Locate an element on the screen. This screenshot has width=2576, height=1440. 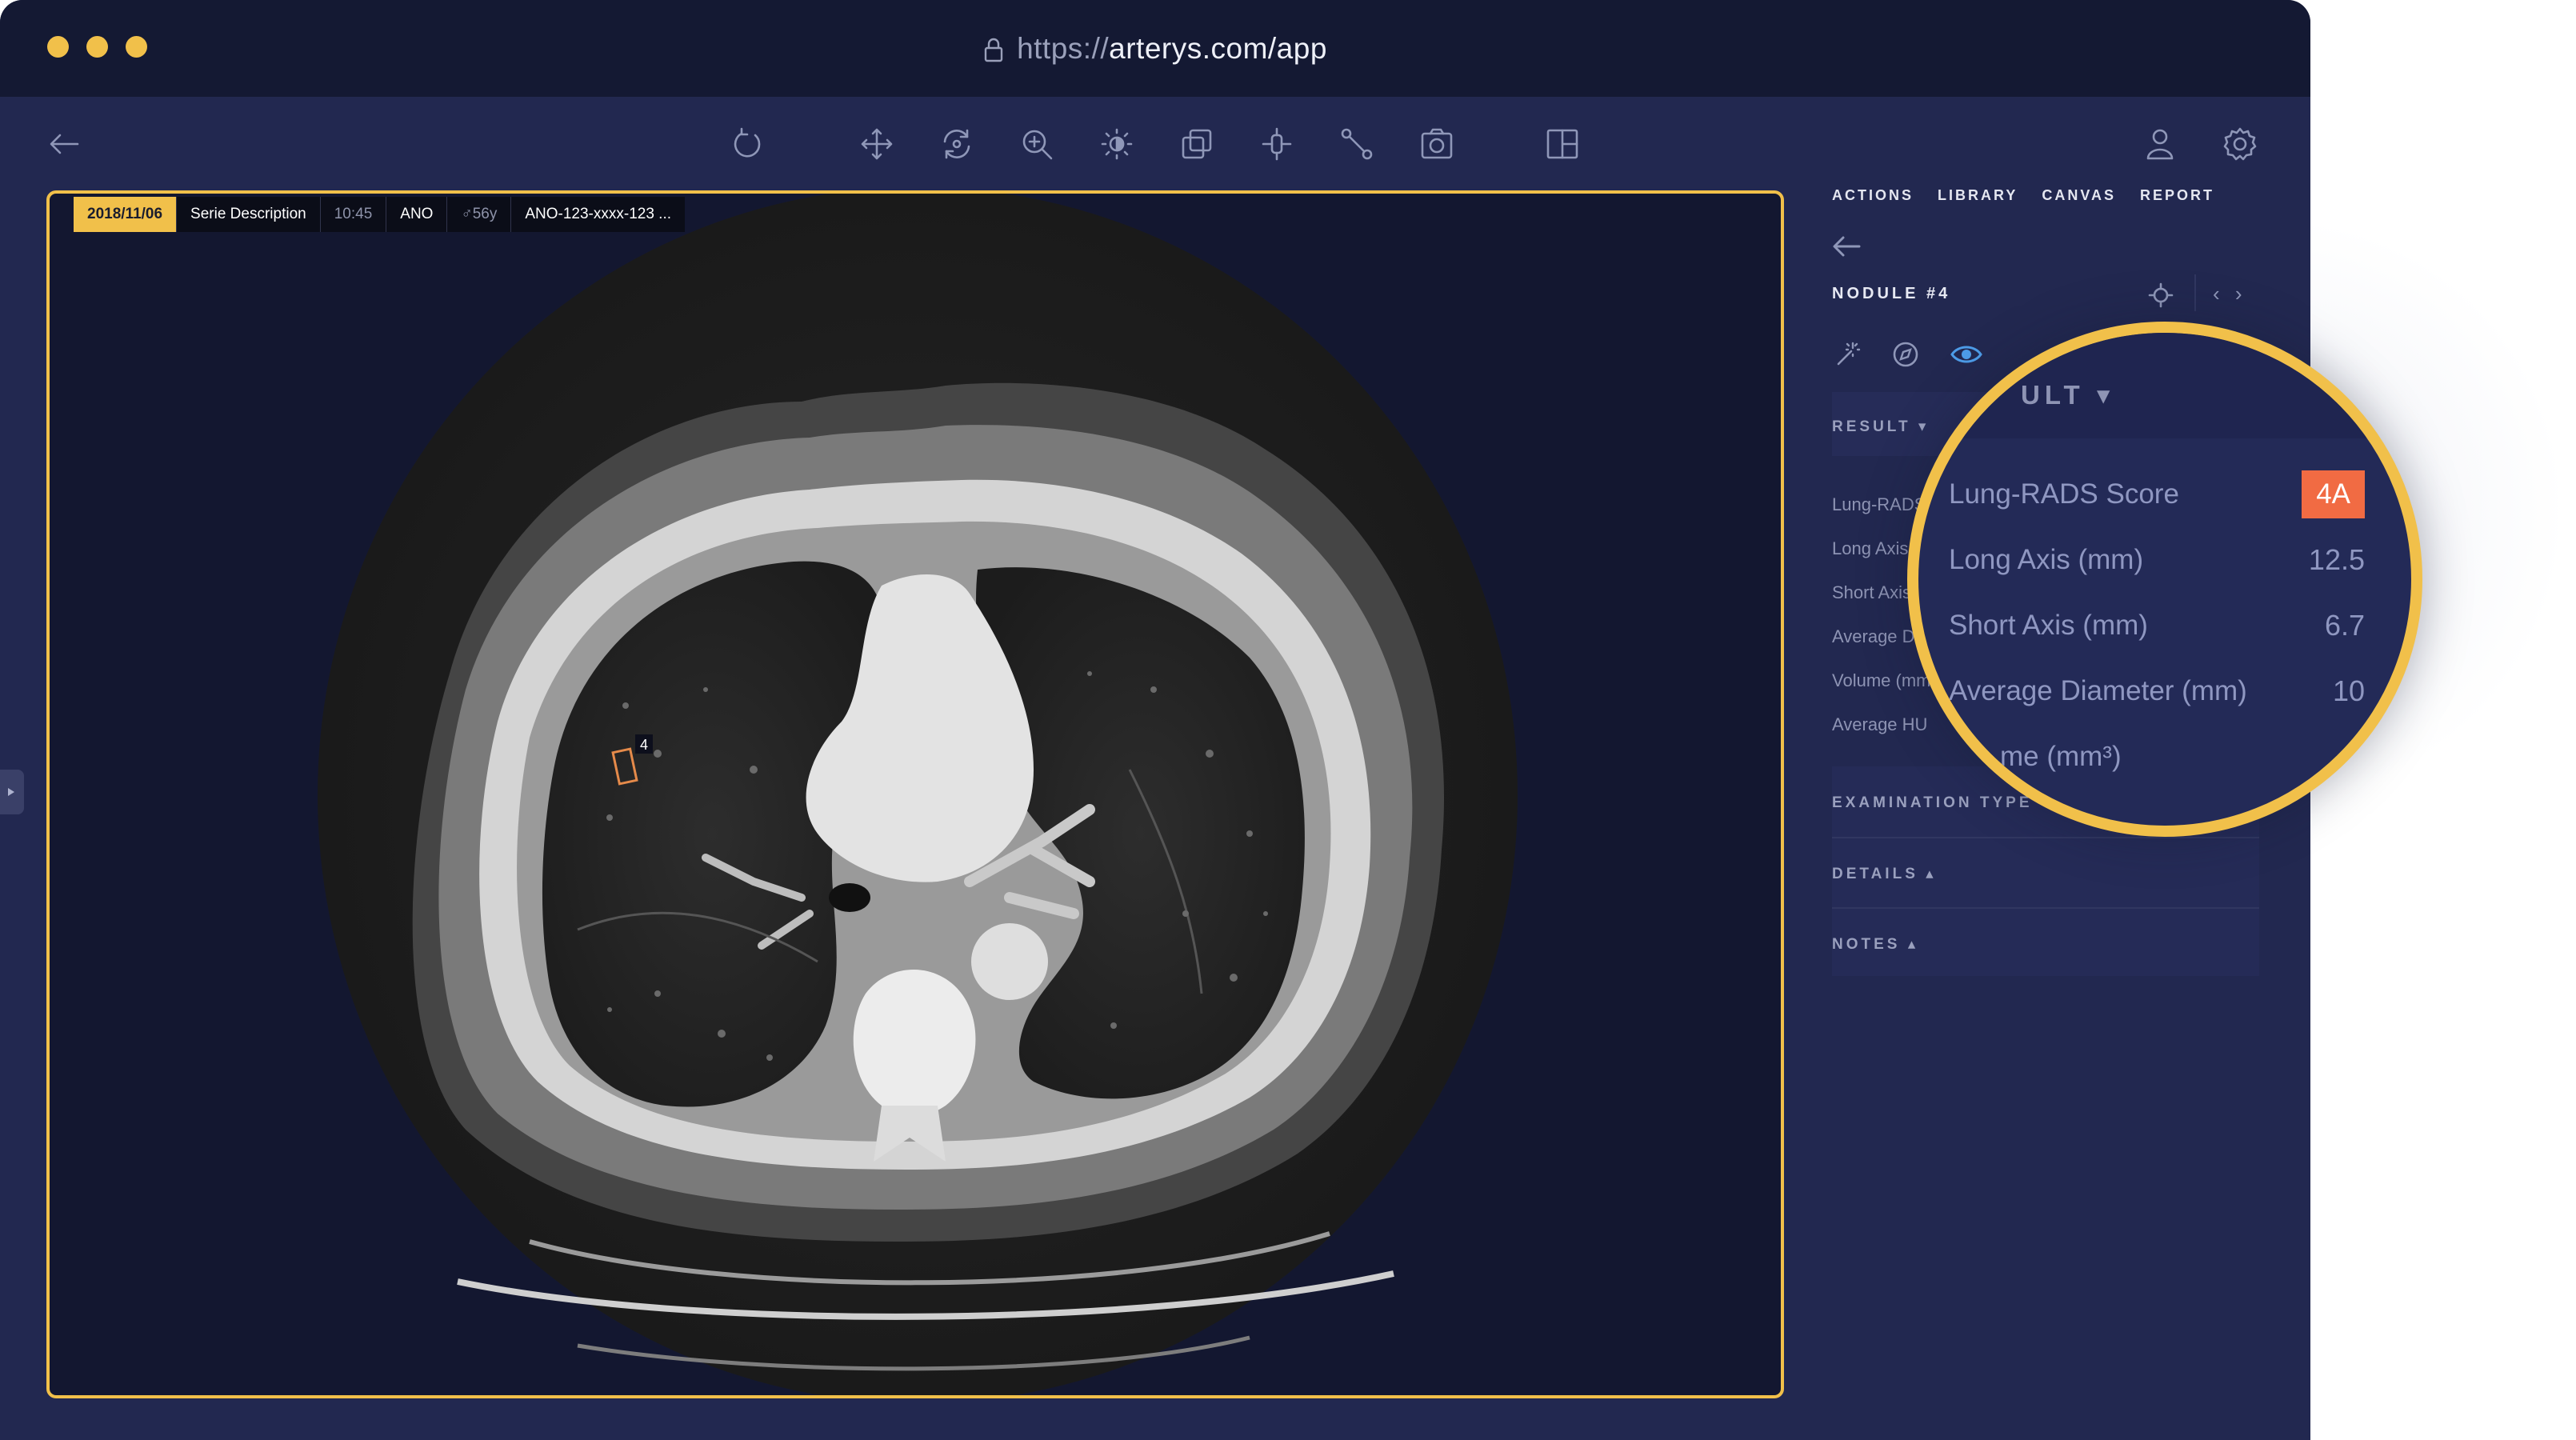
mag-value: 6.7 is located at coordinates (2344, 625).